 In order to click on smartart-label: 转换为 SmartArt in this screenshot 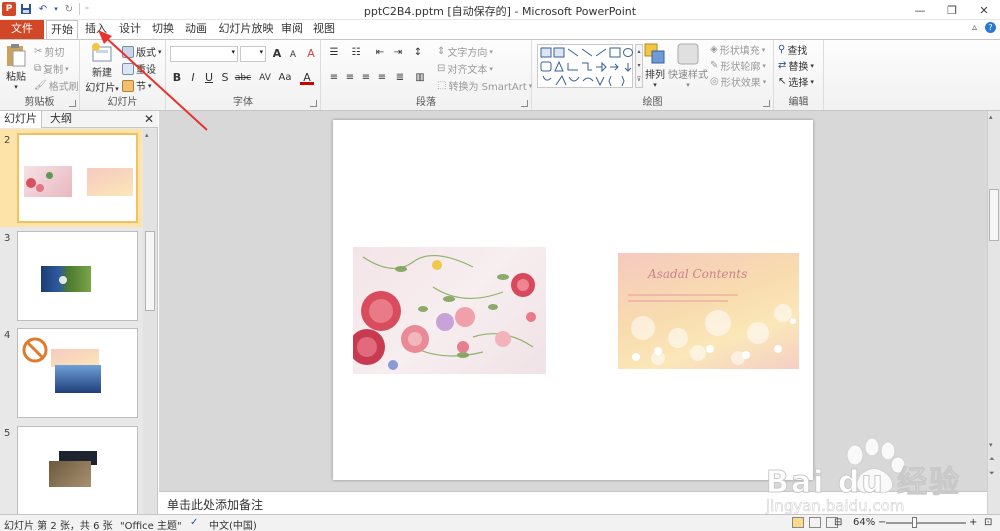, I will do `click(487, 87)`.